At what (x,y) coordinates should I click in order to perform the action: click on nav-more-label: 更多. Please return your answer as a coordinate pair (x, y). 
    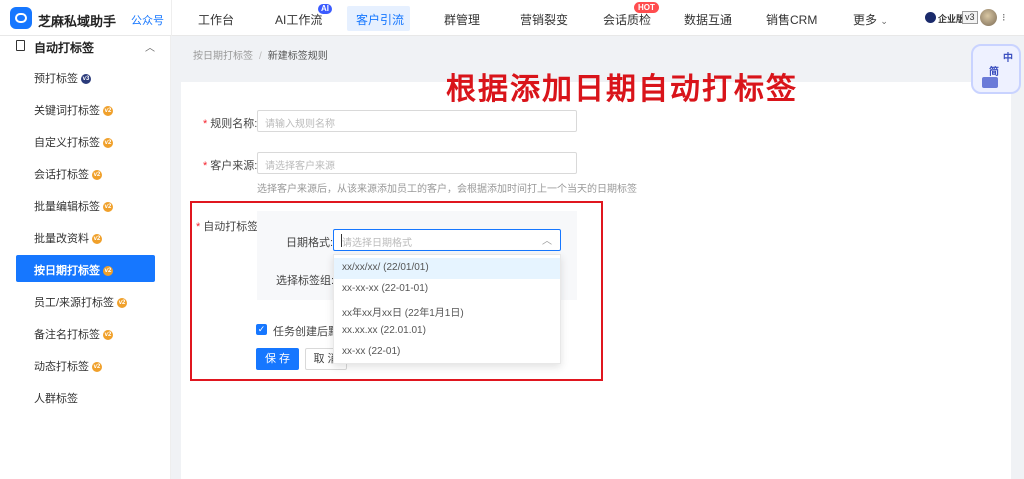
    Looking at the image, I should click on (865, 20).